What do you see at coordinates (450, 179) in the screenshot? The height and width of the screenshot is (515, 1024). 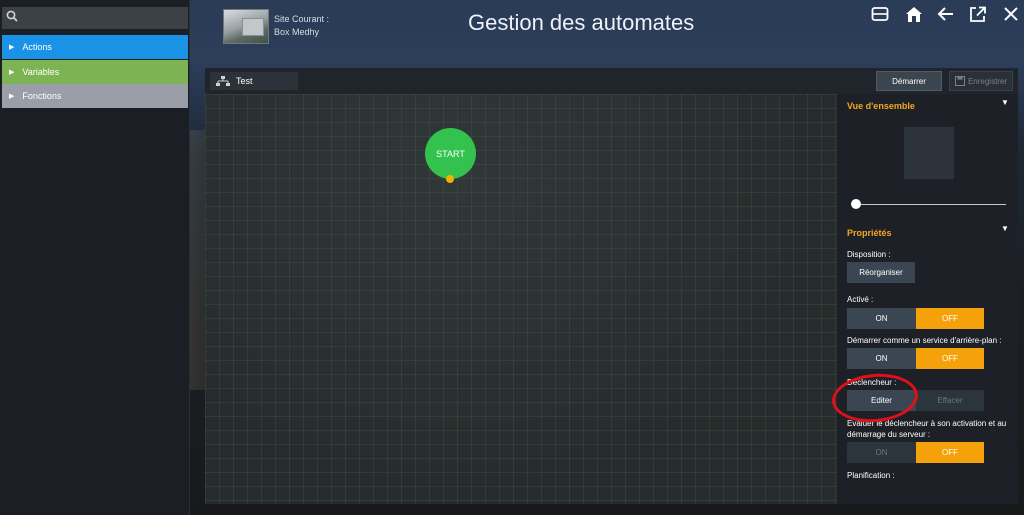 I see `start-node-output-port` at bounding box center [450, 179].